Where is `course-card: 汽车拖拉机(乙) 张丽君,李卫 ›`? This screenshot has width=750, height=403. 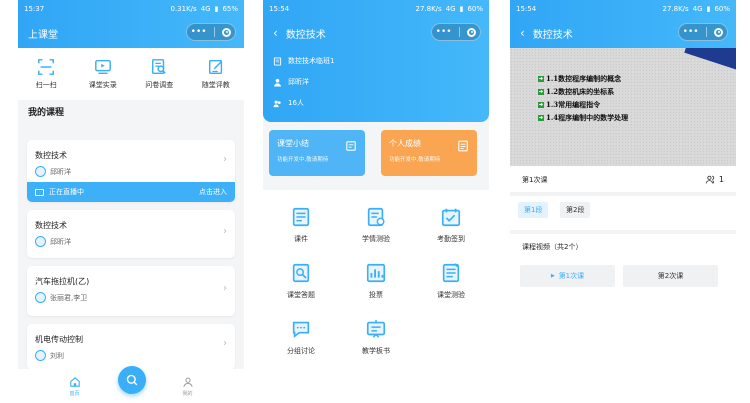
course-card: 汽车拖拉机(乙) 张丽君,李卫 › is located at coordinates (131, 291).